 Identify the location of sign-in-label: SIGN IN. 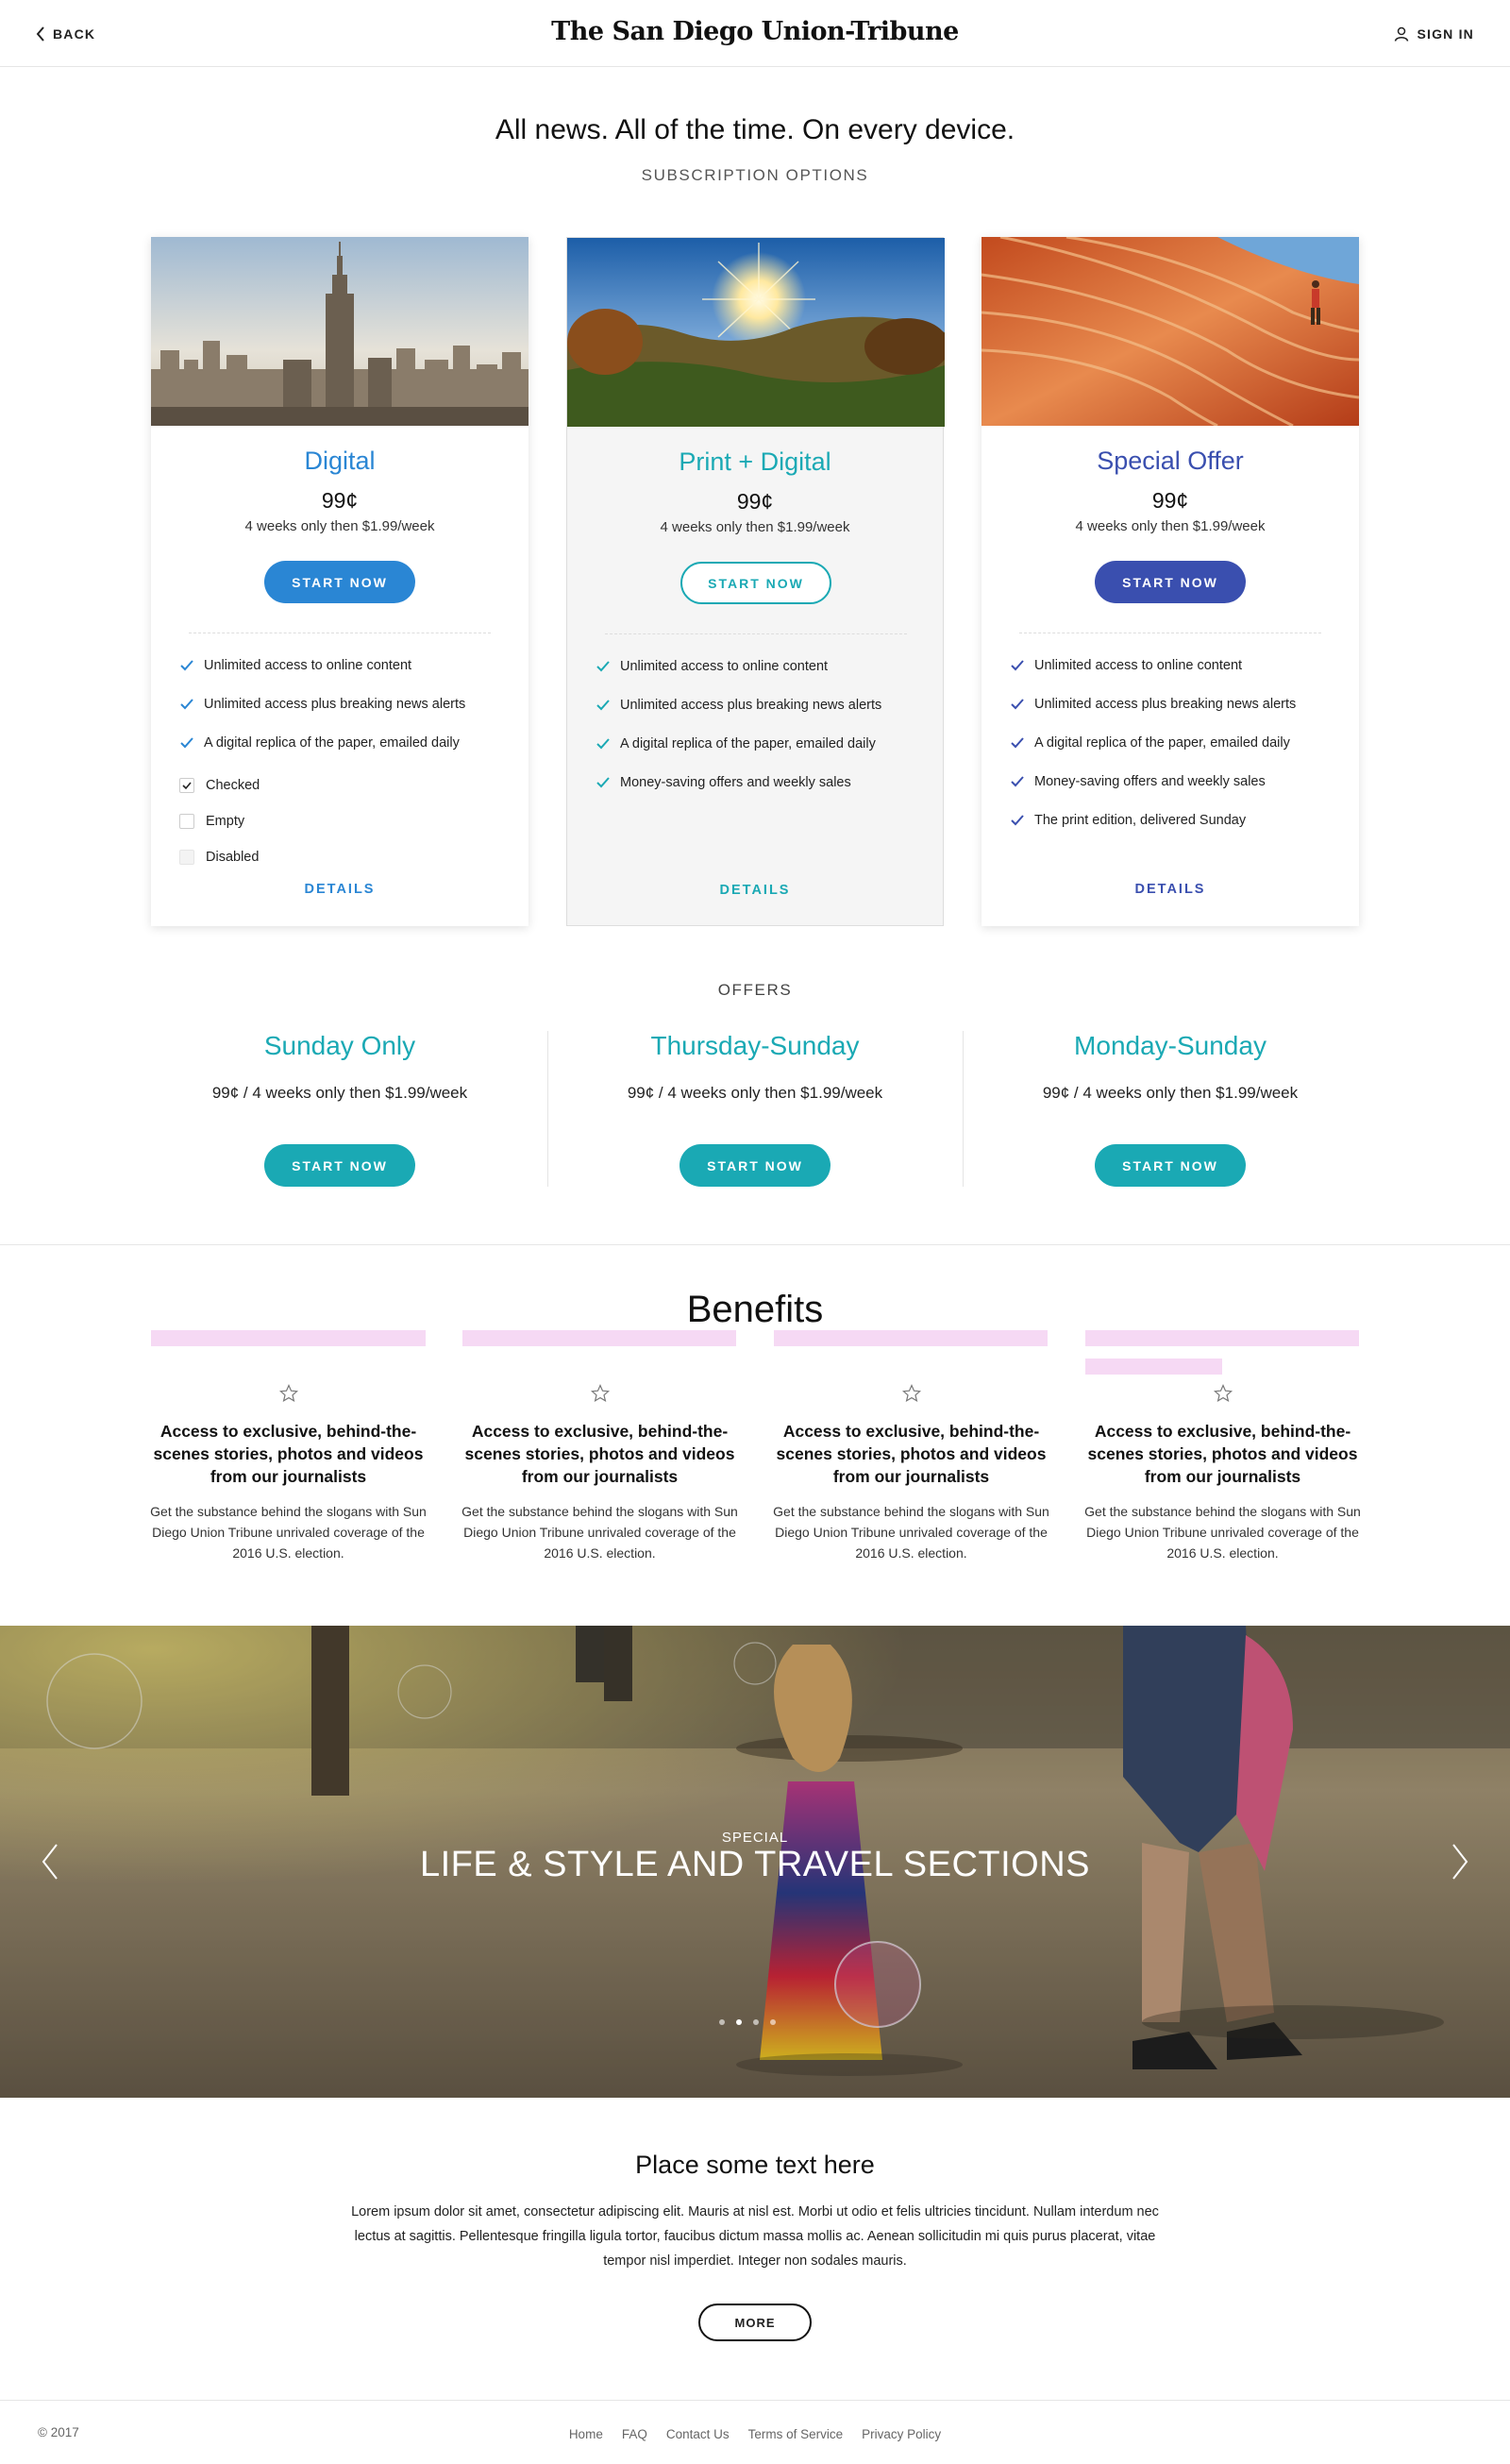
(1445, 34).